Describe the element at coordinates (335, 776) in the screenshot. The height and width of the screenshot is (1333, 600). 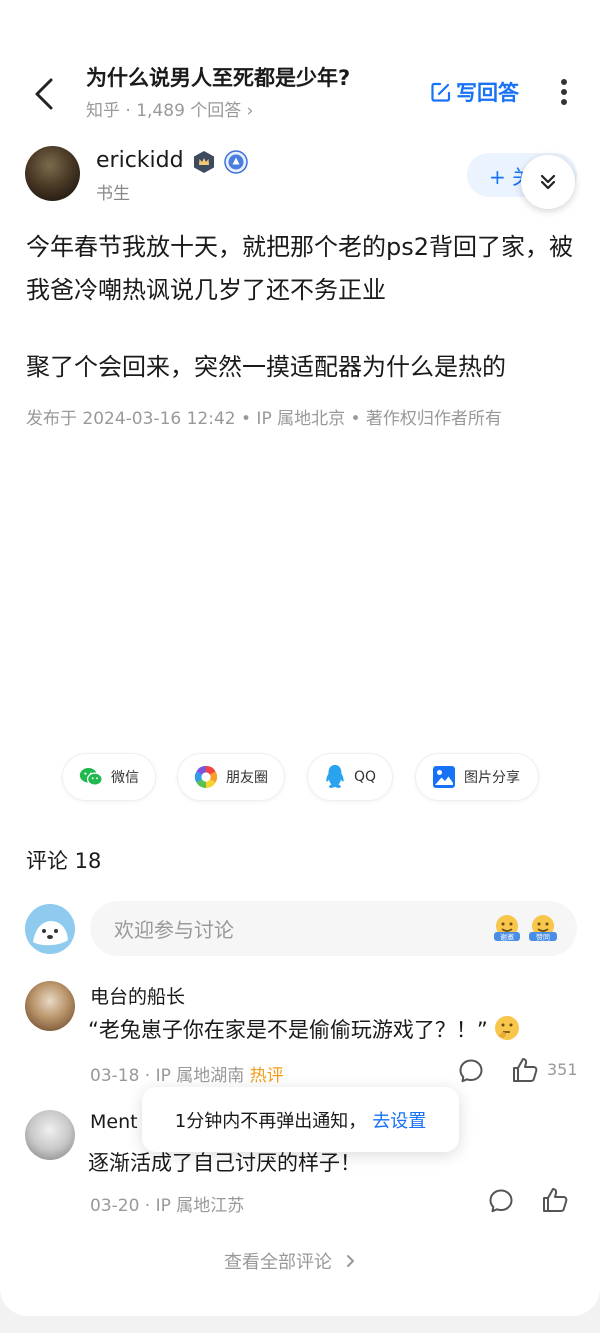
I see `qq-icon` at that location.